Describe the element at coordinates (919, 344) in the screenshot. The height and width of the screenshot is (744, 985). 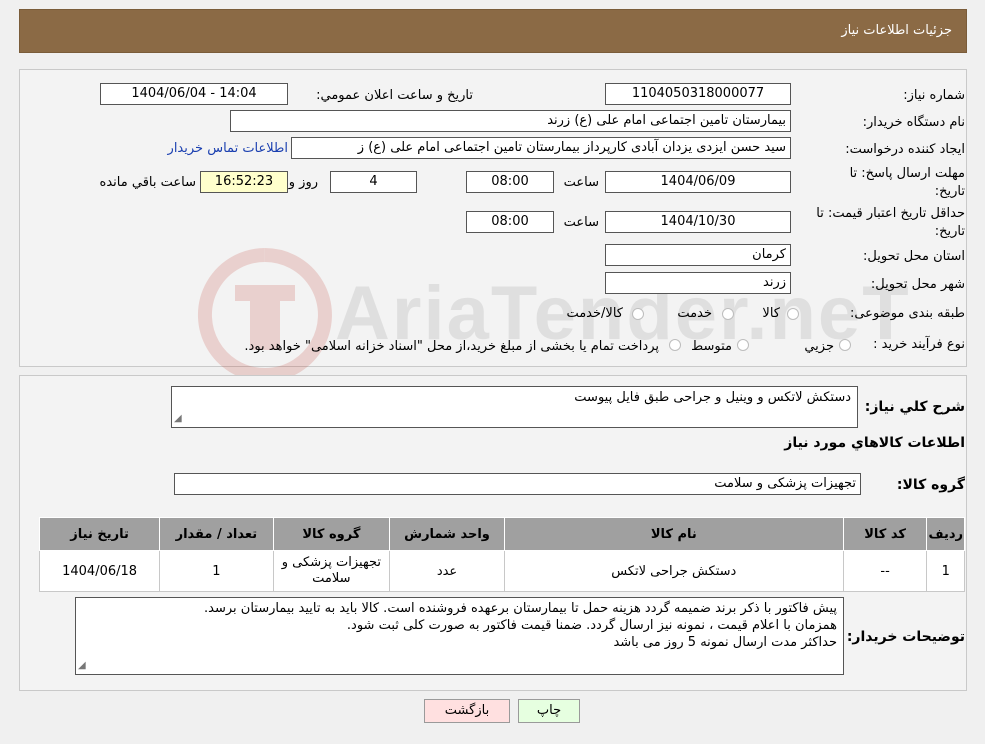
I see `purchase-process-label: نوع فرآیند خرید :` at that location.